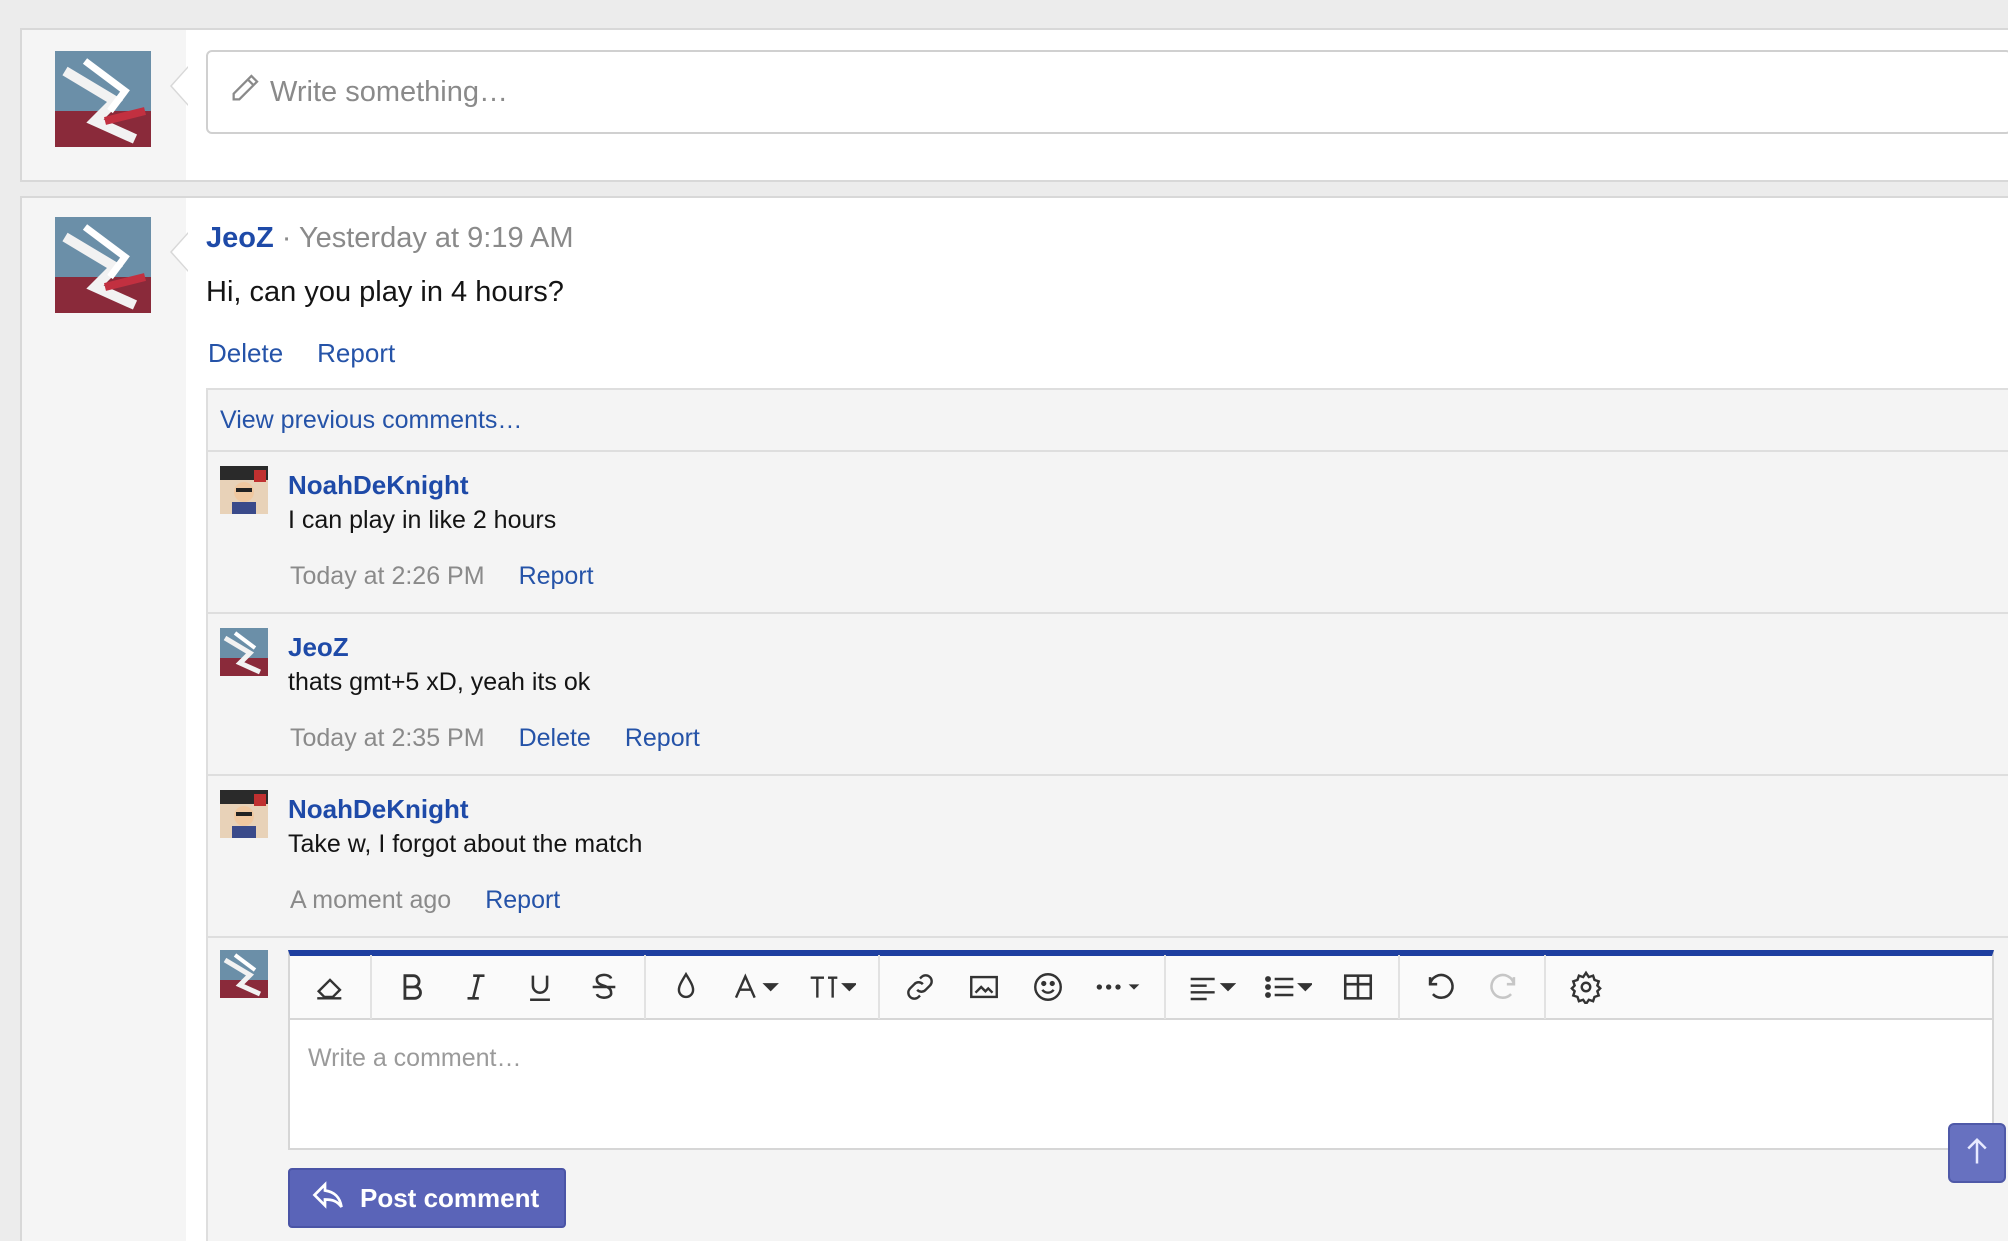  Describe the element at coordinates (328, 1198) in the screenshot. I see `reply-icon` at that location.